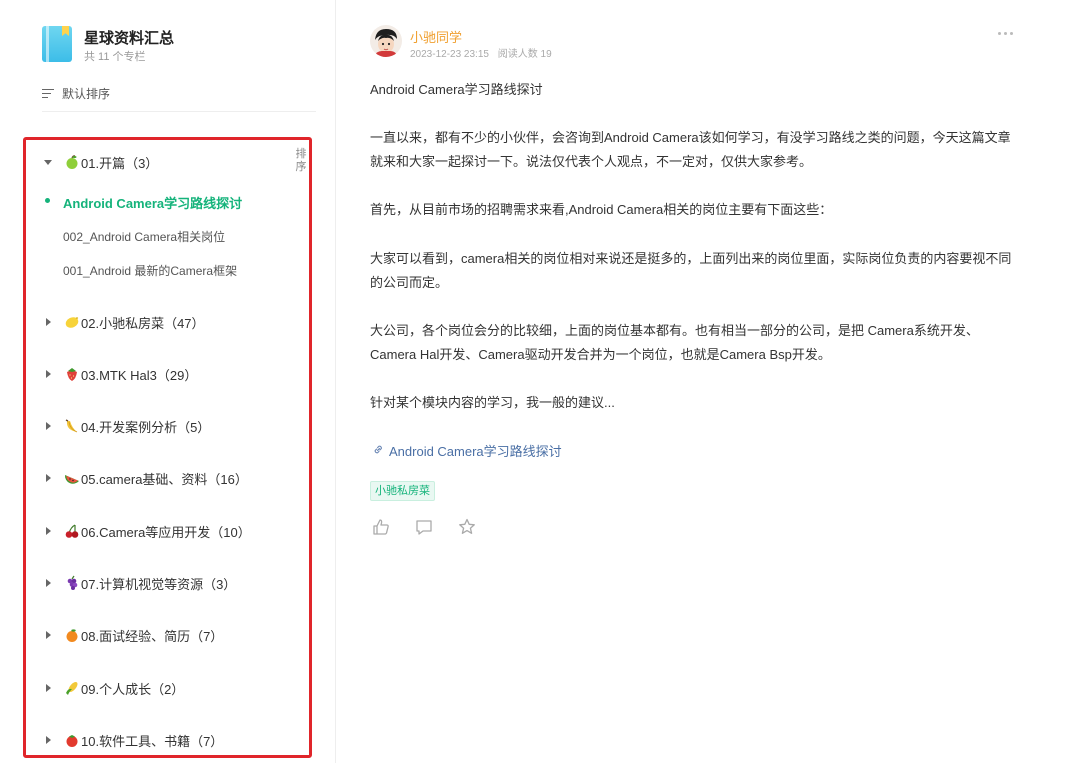 The height and width of the screenshot is (763, 1080). Describe the element at coordinates (120, 163) in the screenshot. I see `chapter-label: 01.开篇（3）` at that location.